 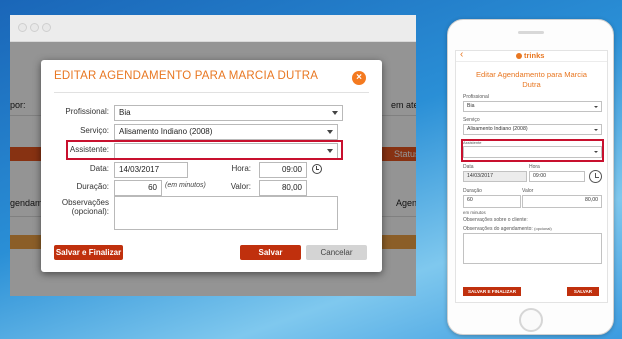 I want to click on logo-mark-icon, so click(x=519, y=56).